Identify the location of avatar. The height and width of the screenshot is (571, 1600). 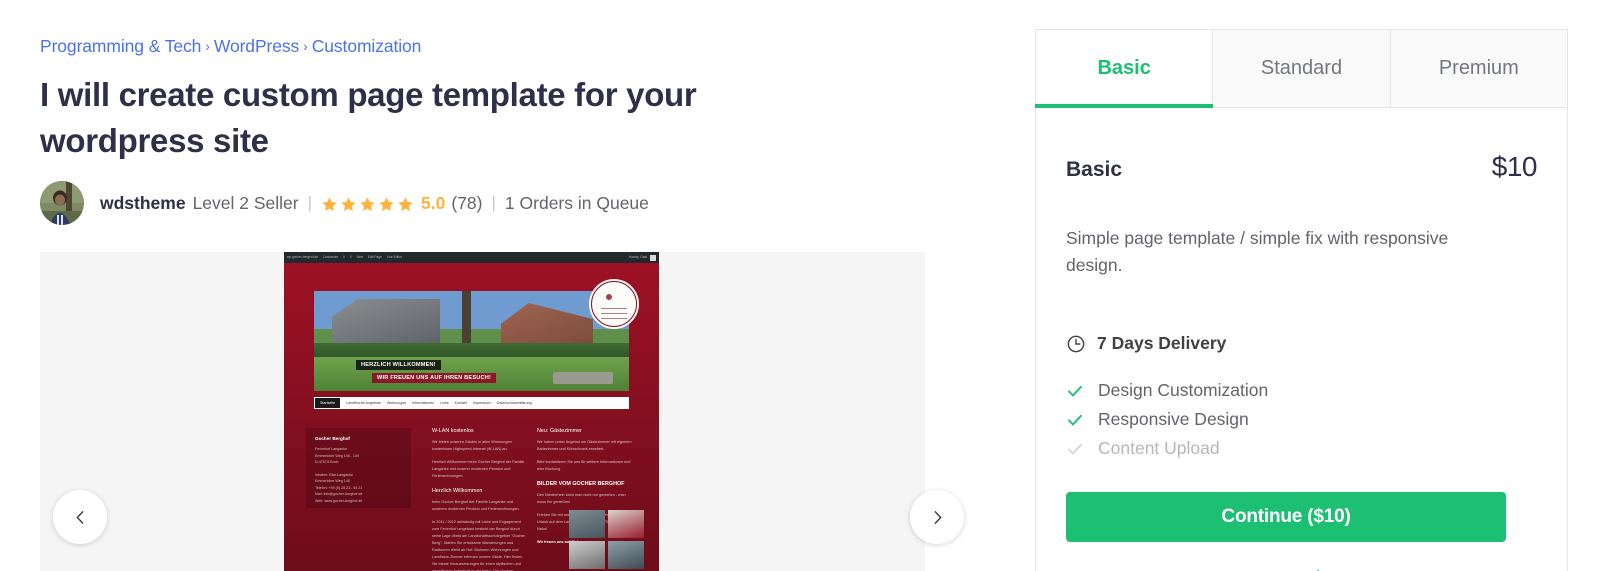
(62, 203).